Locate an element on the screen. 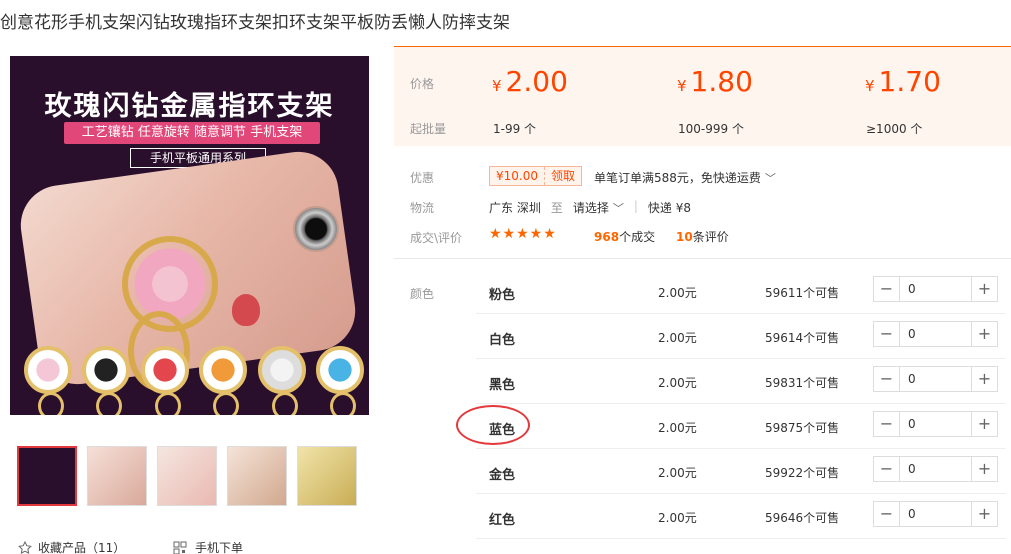 This screenshot has width=1011, height=554. section-divider is located at coordinates (702, 258).